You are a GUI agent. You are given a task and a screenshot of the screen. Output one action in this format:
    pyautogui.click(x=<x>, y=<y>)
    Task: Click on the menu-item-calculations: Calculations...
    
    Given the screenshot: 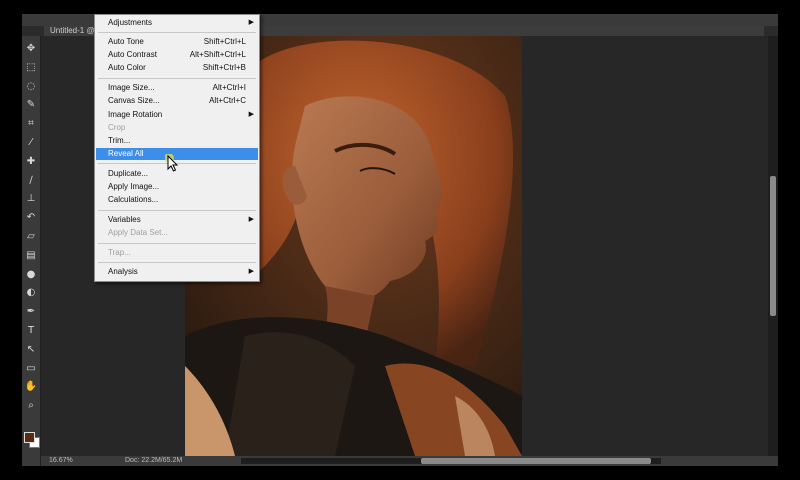 What is the action you would take?
    pyautogui.click(x=177, y=200)
    